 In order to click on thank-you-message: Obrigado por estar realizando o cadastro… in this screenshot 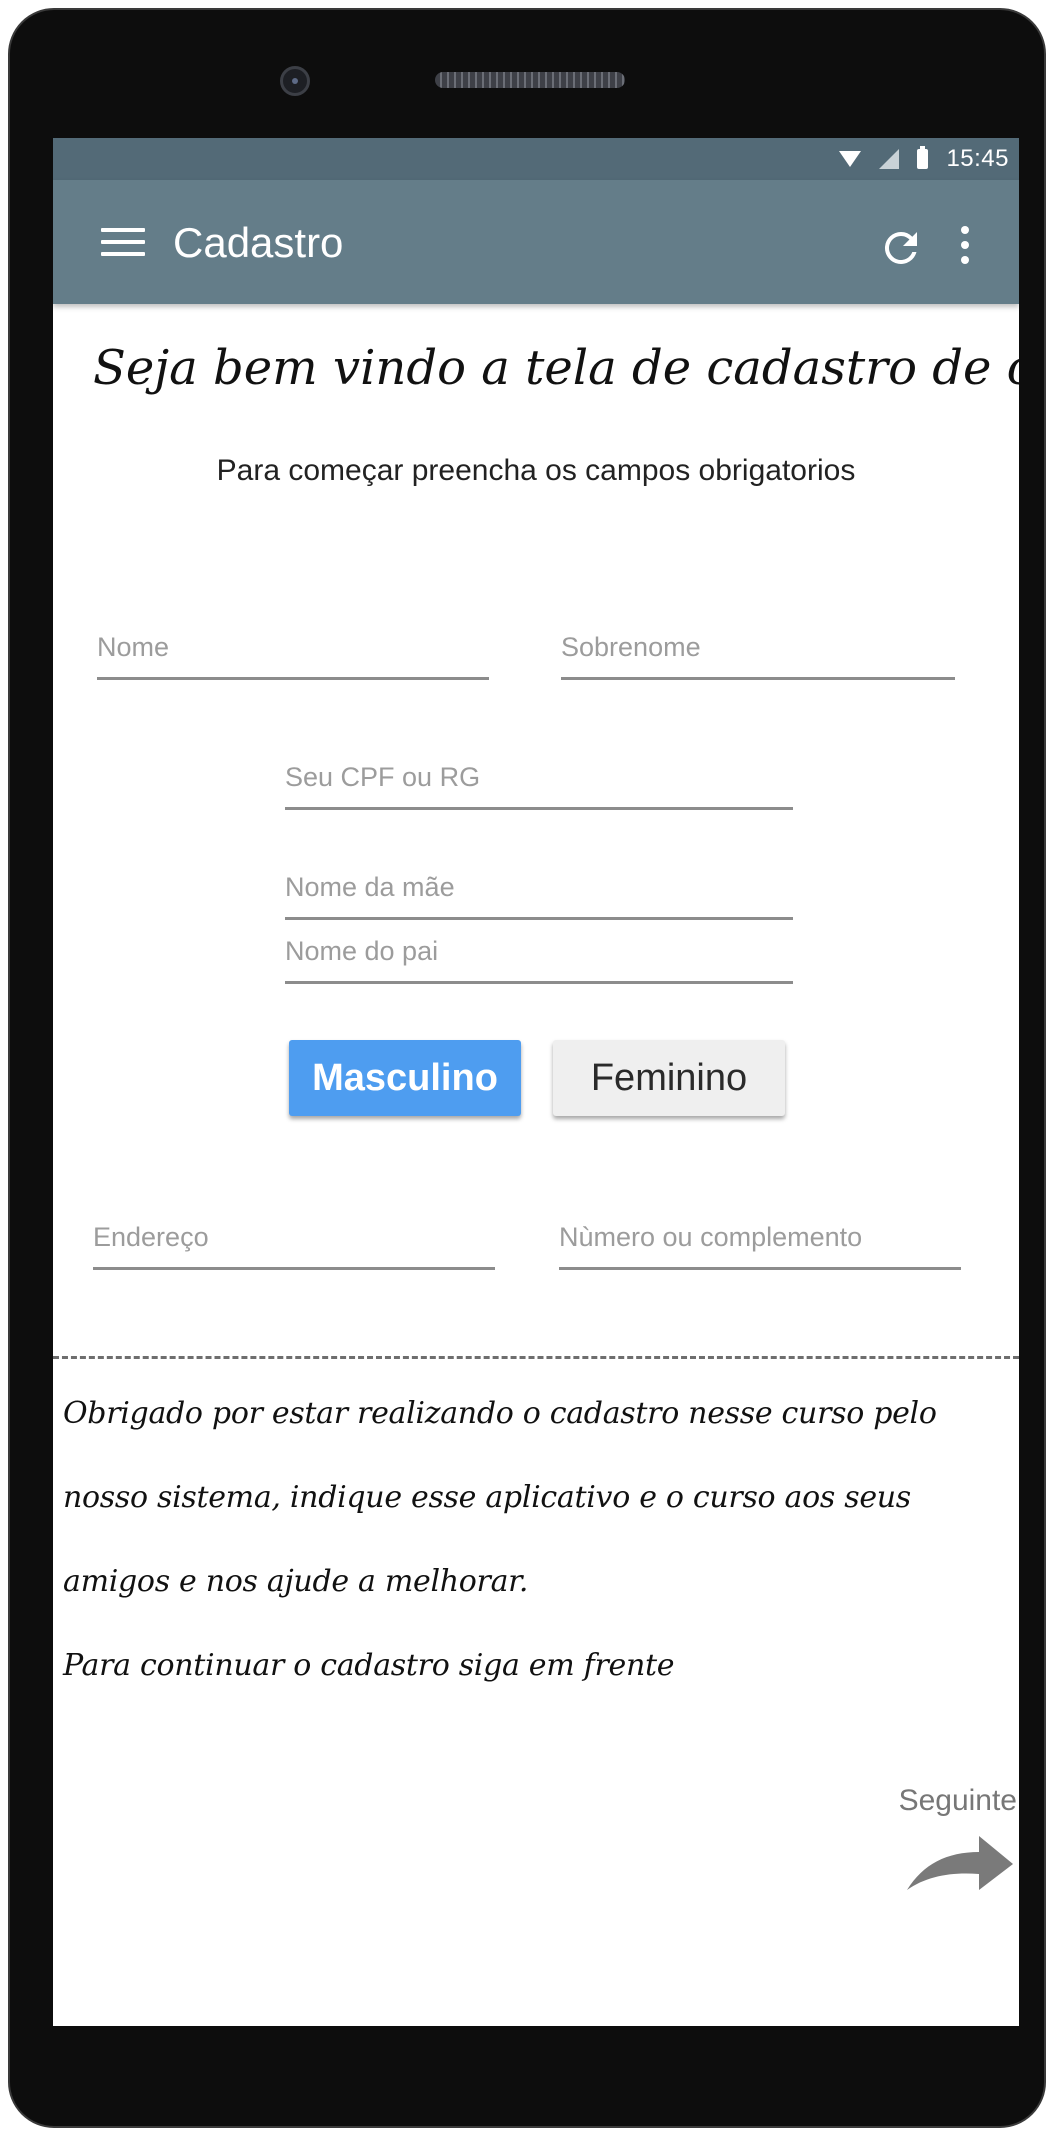, I will do `click(538, 1540)`.